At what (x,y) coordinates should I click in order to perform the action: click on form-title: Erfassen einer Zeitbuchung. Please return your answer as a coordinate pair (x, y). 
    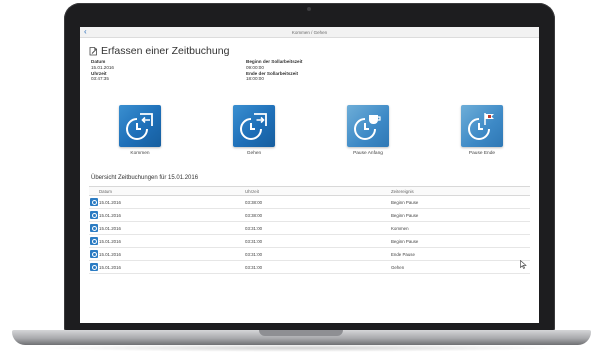
    Looking at the image, I should click on (165, 51).